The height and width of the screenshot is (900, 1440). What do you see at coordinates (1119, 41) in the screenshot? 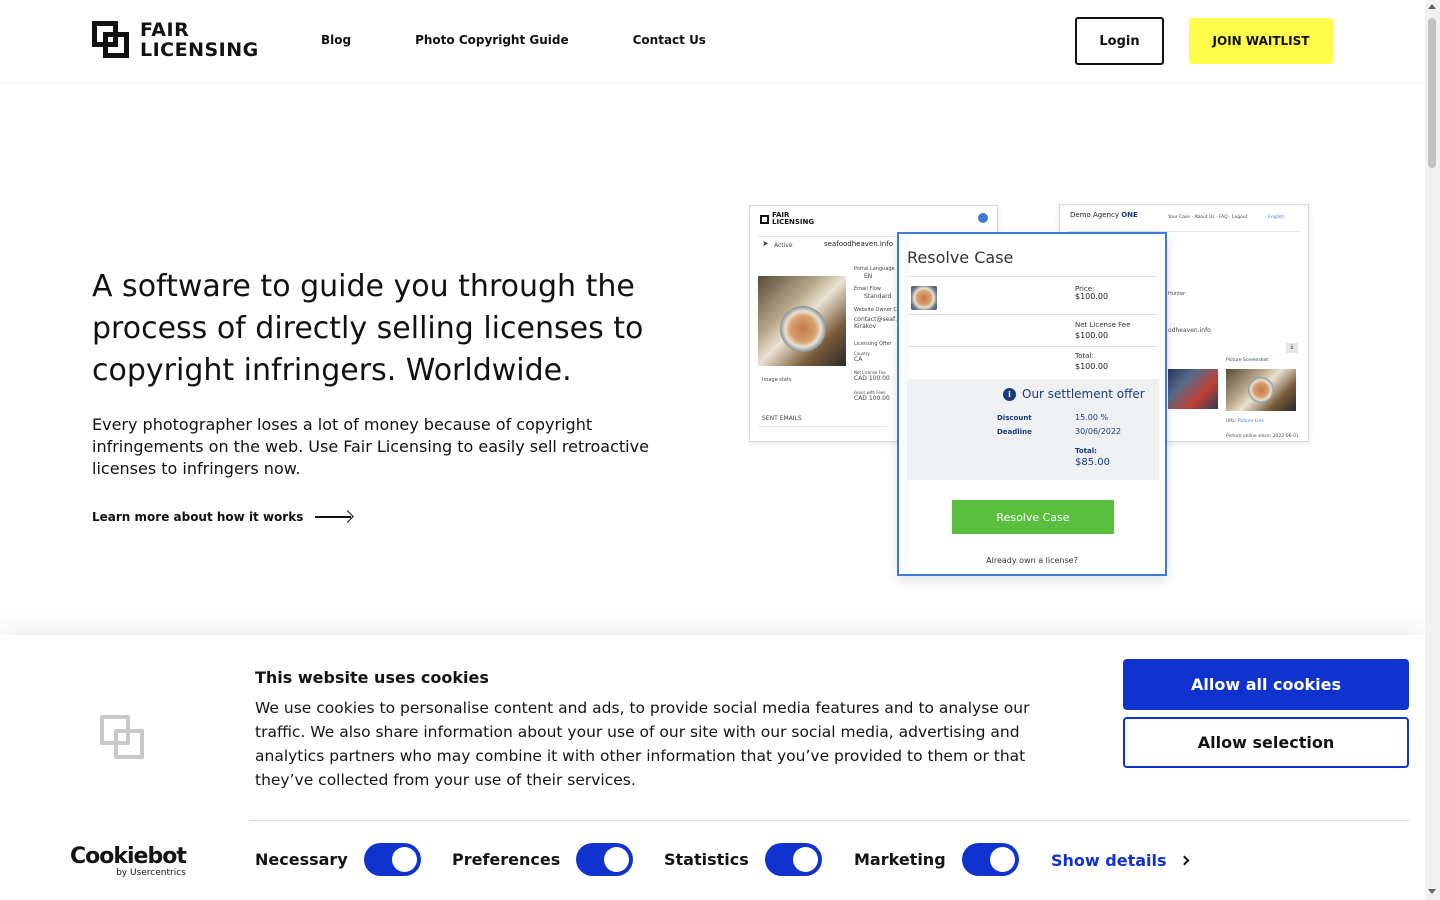
I see `login-button: Login` at bounding box center [1119, 41].